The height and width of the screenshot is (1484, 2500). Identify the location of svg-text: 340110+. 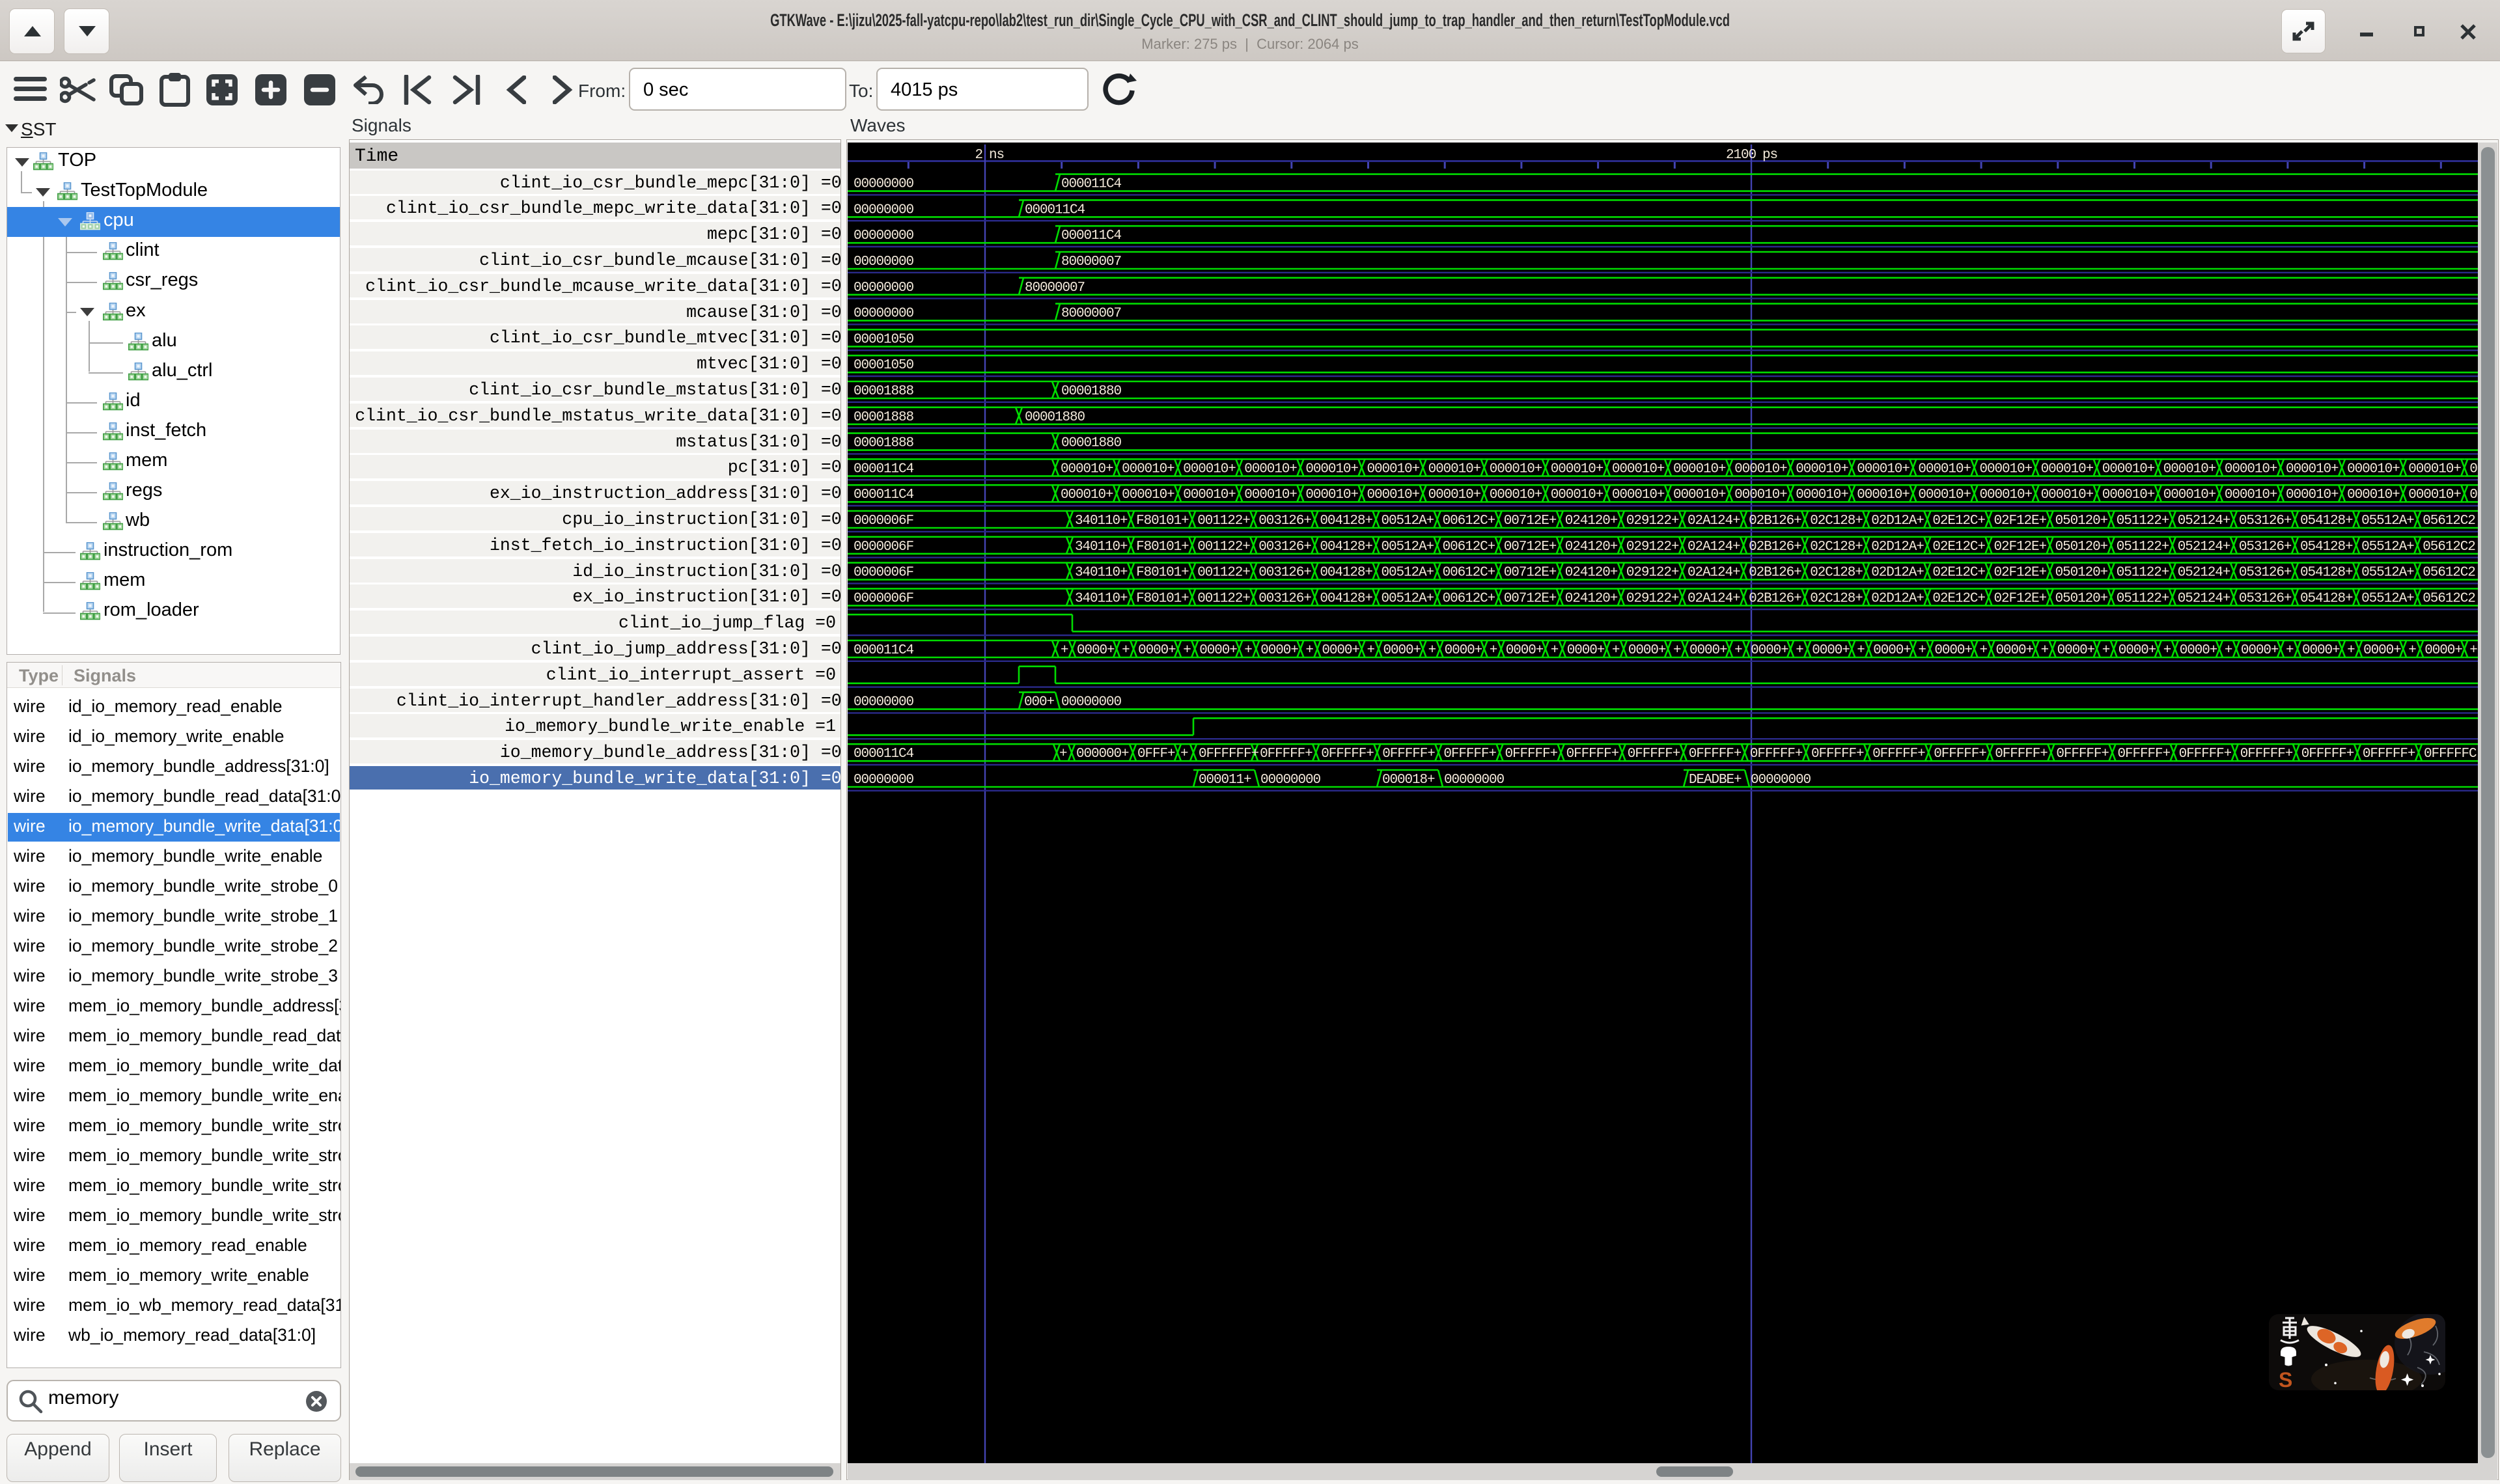
(1101, 521).